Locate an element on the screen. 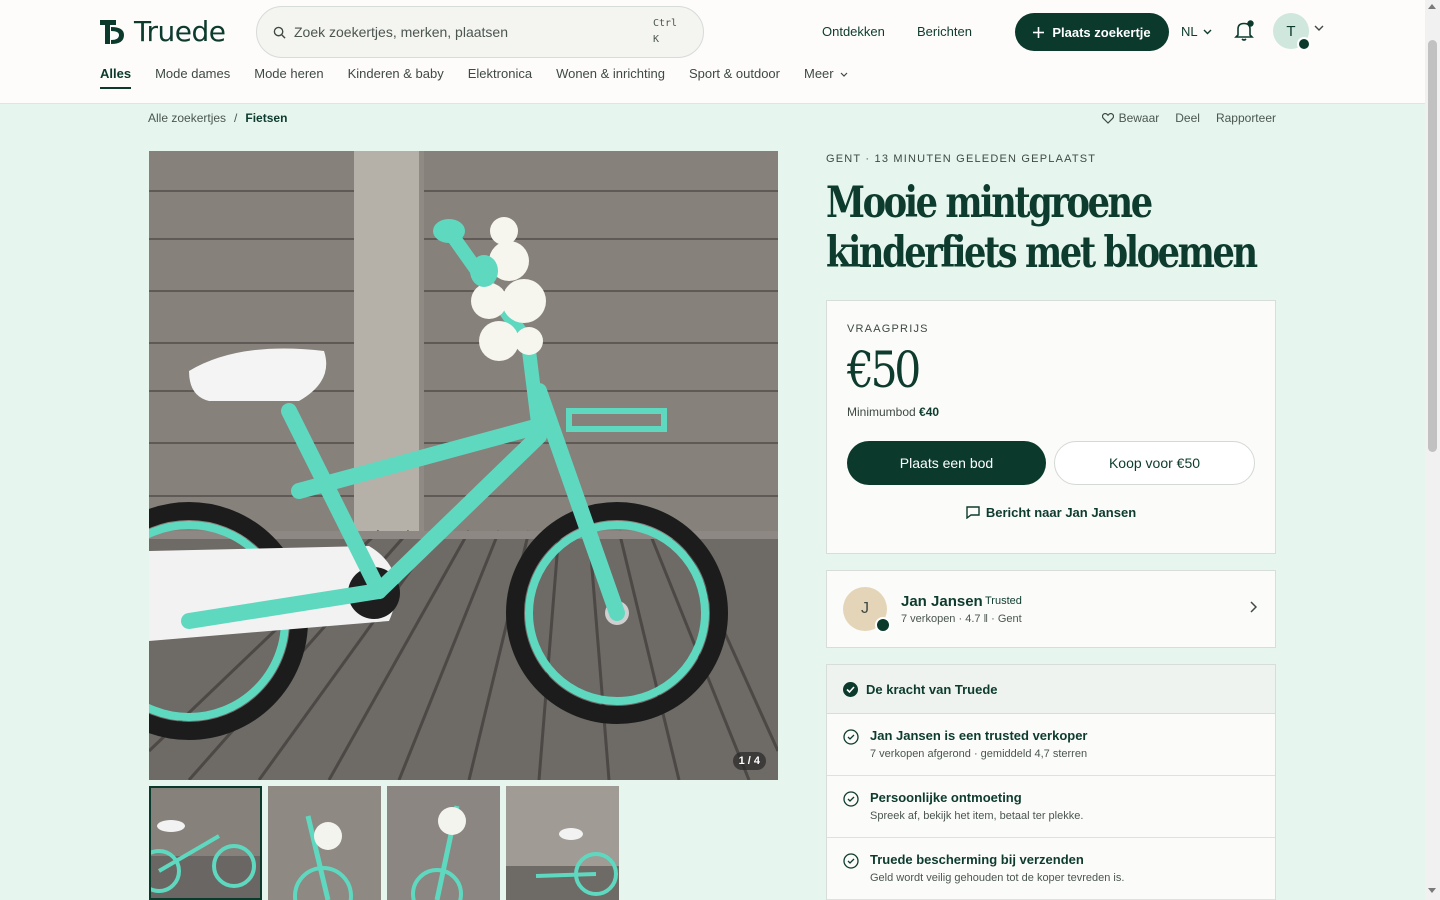  search-bar: Zoek zoekertjes, merken, plaatsen Ctrl K is located at coordinates (480, 32).